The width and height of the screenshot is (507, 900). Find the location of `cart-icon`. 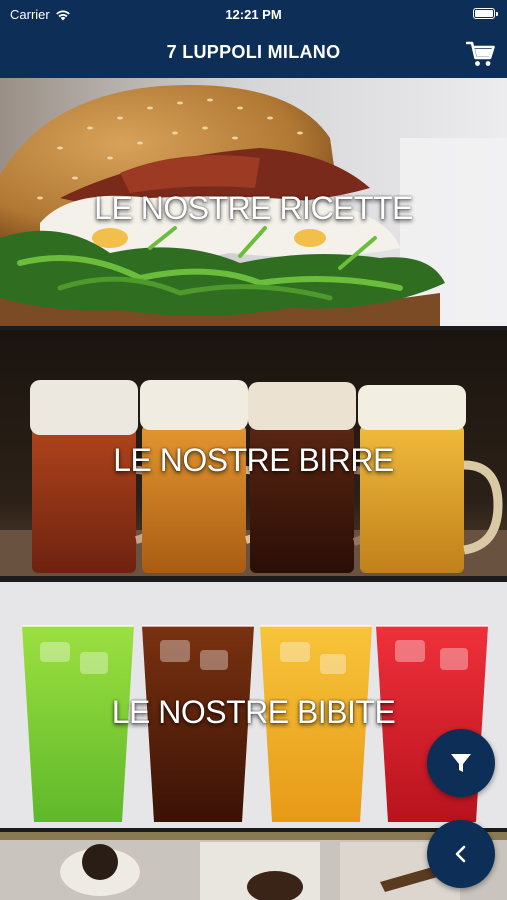

cart-icon is located at coordinates (480, 53).